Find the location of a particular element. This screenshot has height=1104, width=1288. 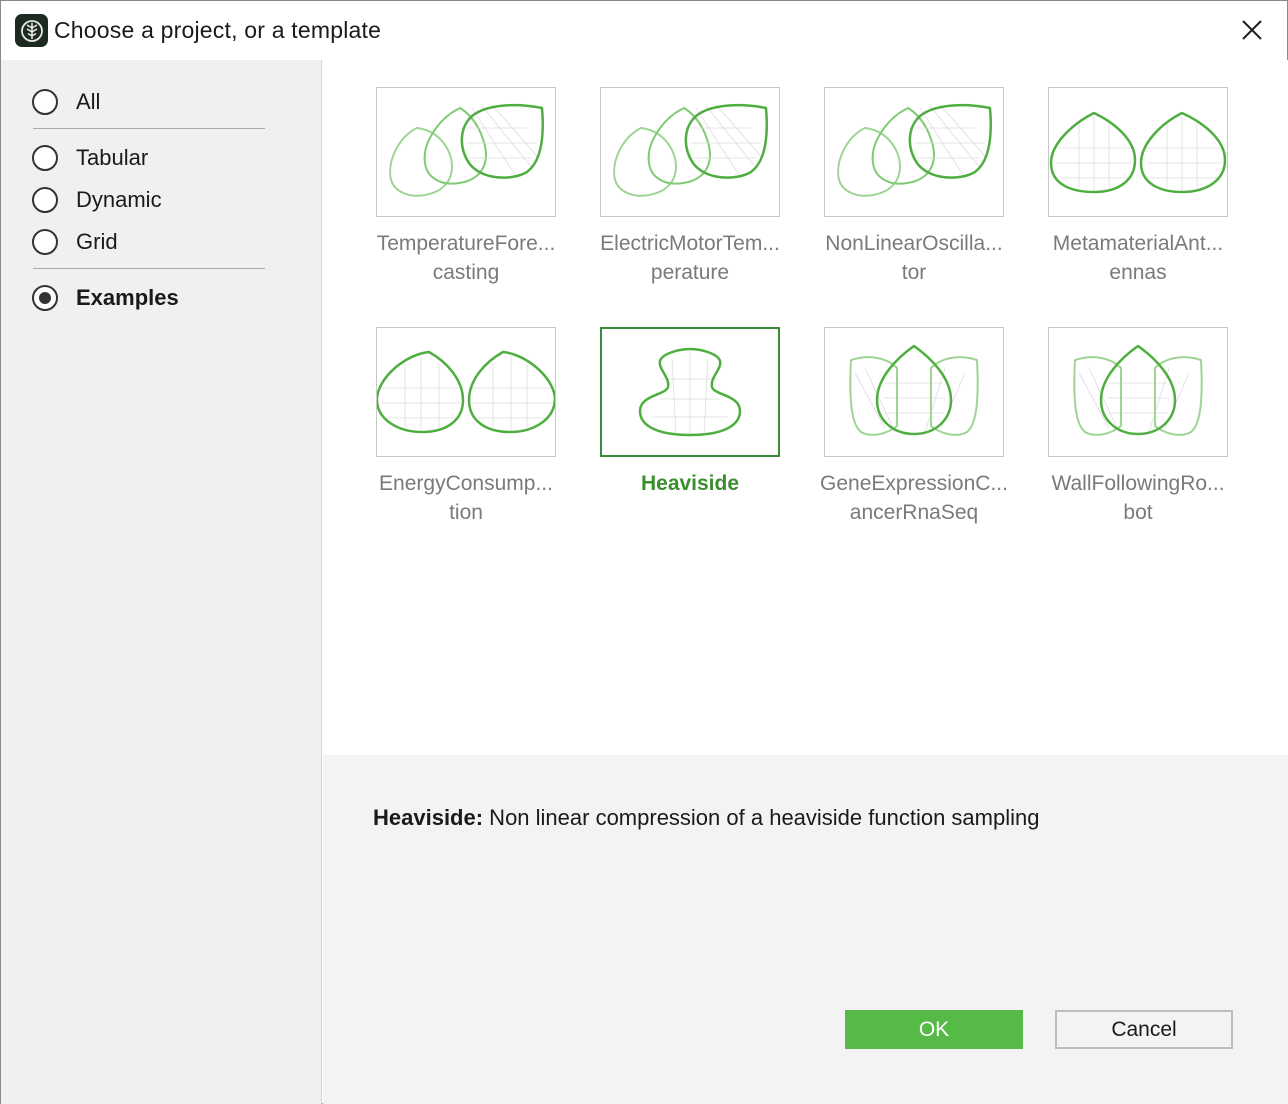

template-label: GeneExpressionC... ancerRnaSeq is located at coordinates (914, 498).